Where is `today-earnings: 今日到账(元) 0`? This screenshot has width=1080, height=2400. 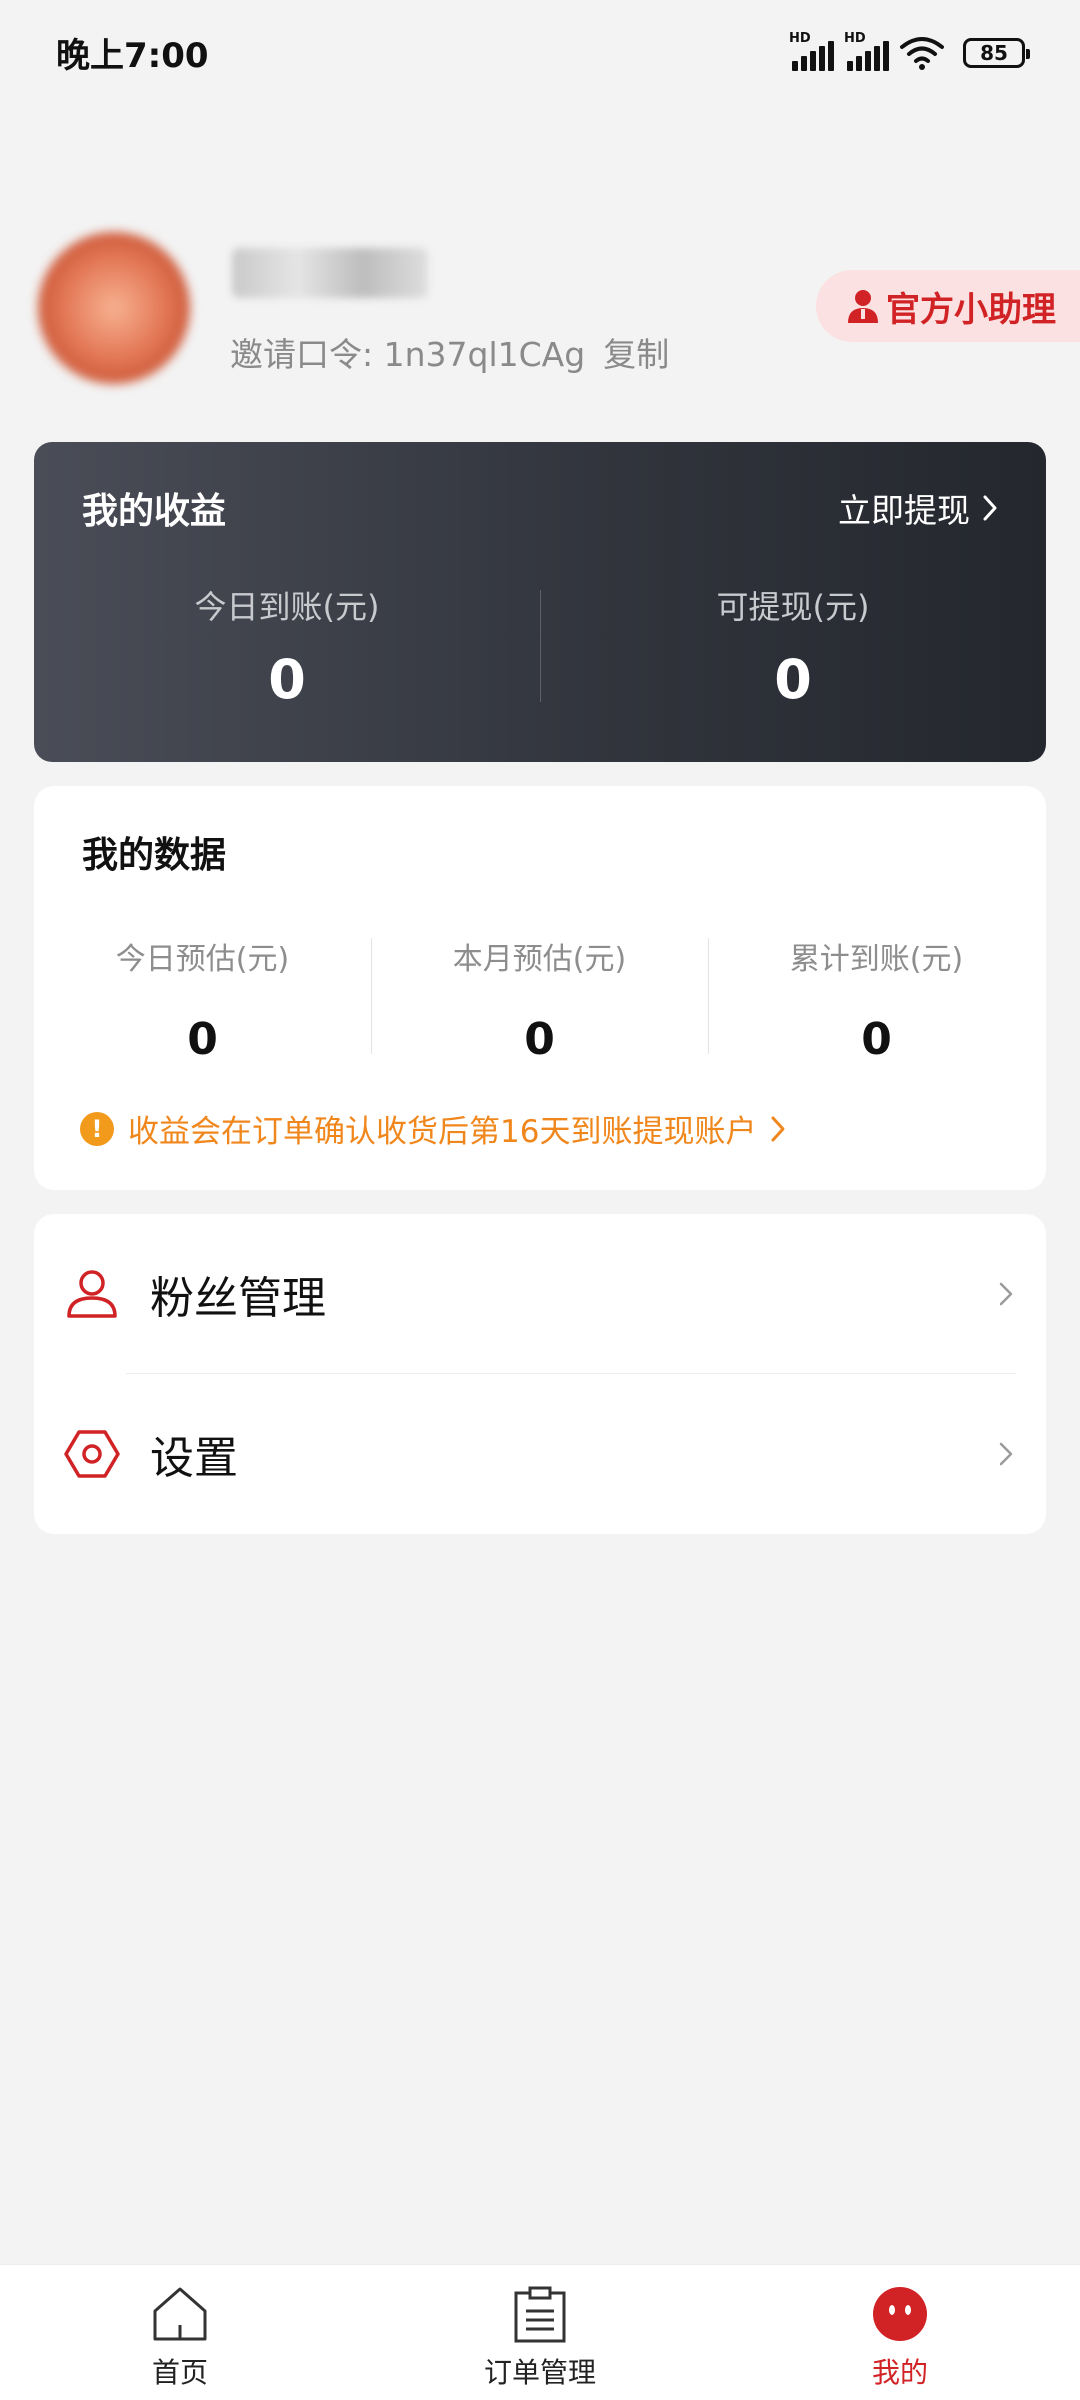
today-earnings: 今日到账(元) 0 is located at coordinates (287, 646).